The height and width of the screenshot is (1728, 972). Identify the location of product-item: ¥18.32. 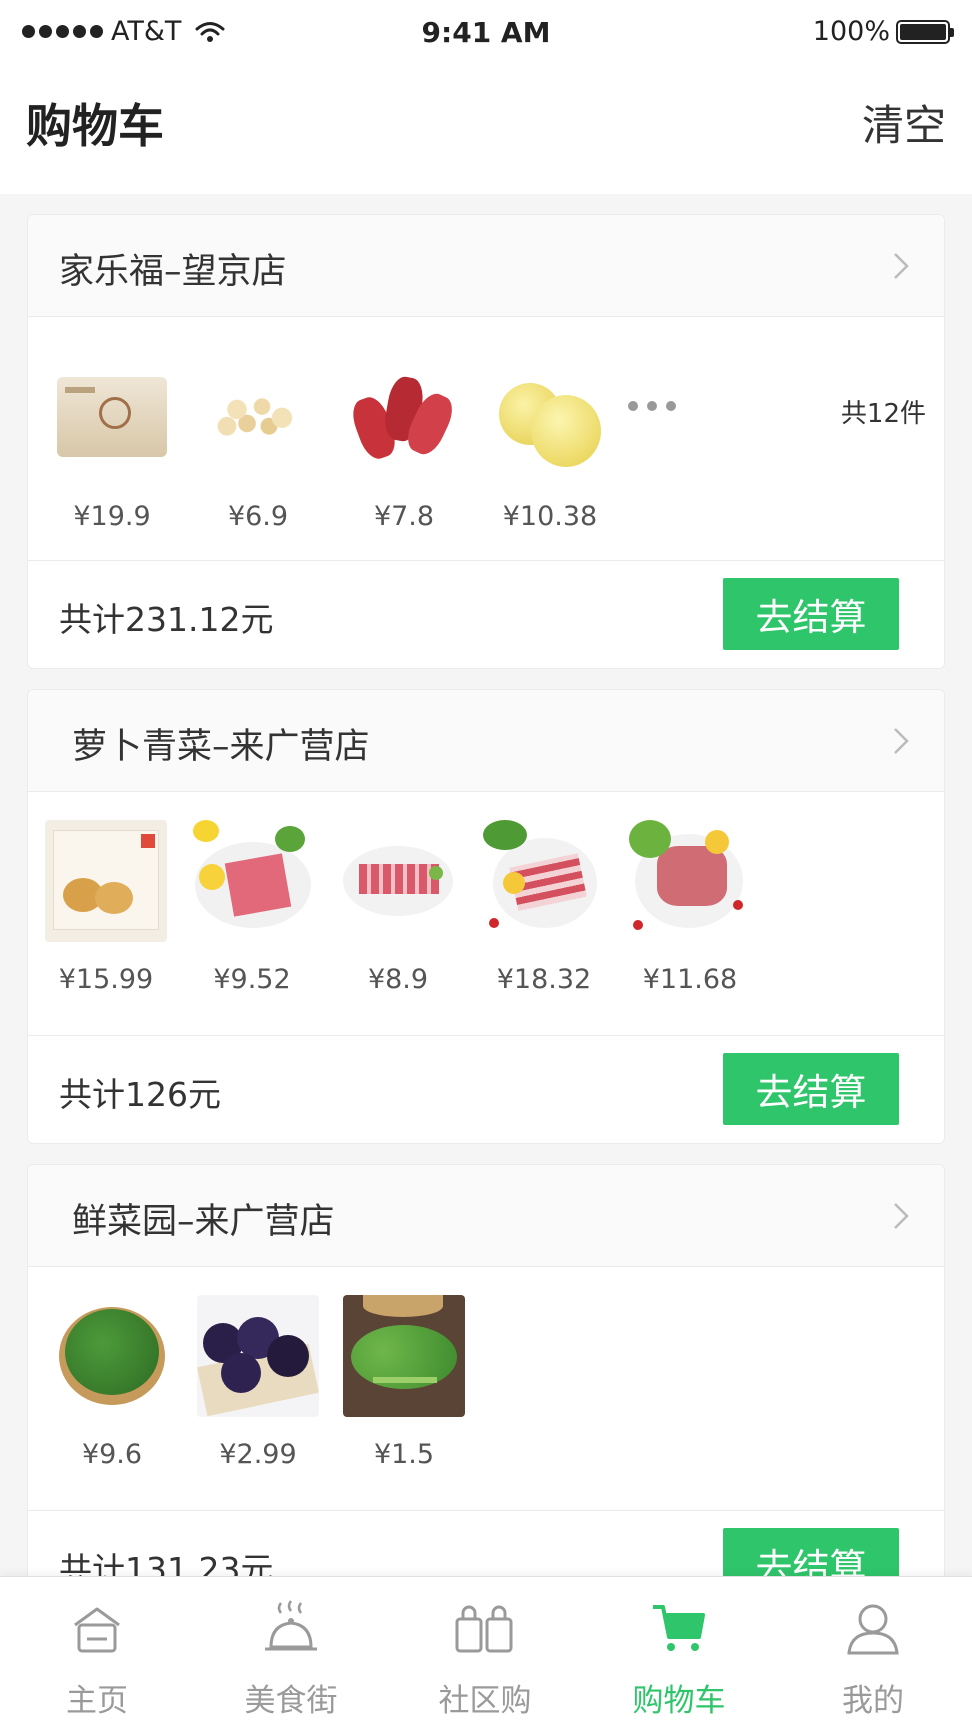
(544, 907).